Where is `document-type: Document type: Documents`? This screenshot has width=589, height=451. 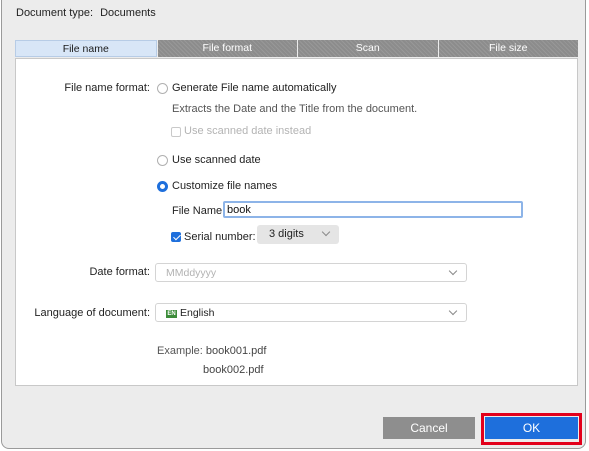 document-type: Document type: Documents is located at coordinates (86, 13).